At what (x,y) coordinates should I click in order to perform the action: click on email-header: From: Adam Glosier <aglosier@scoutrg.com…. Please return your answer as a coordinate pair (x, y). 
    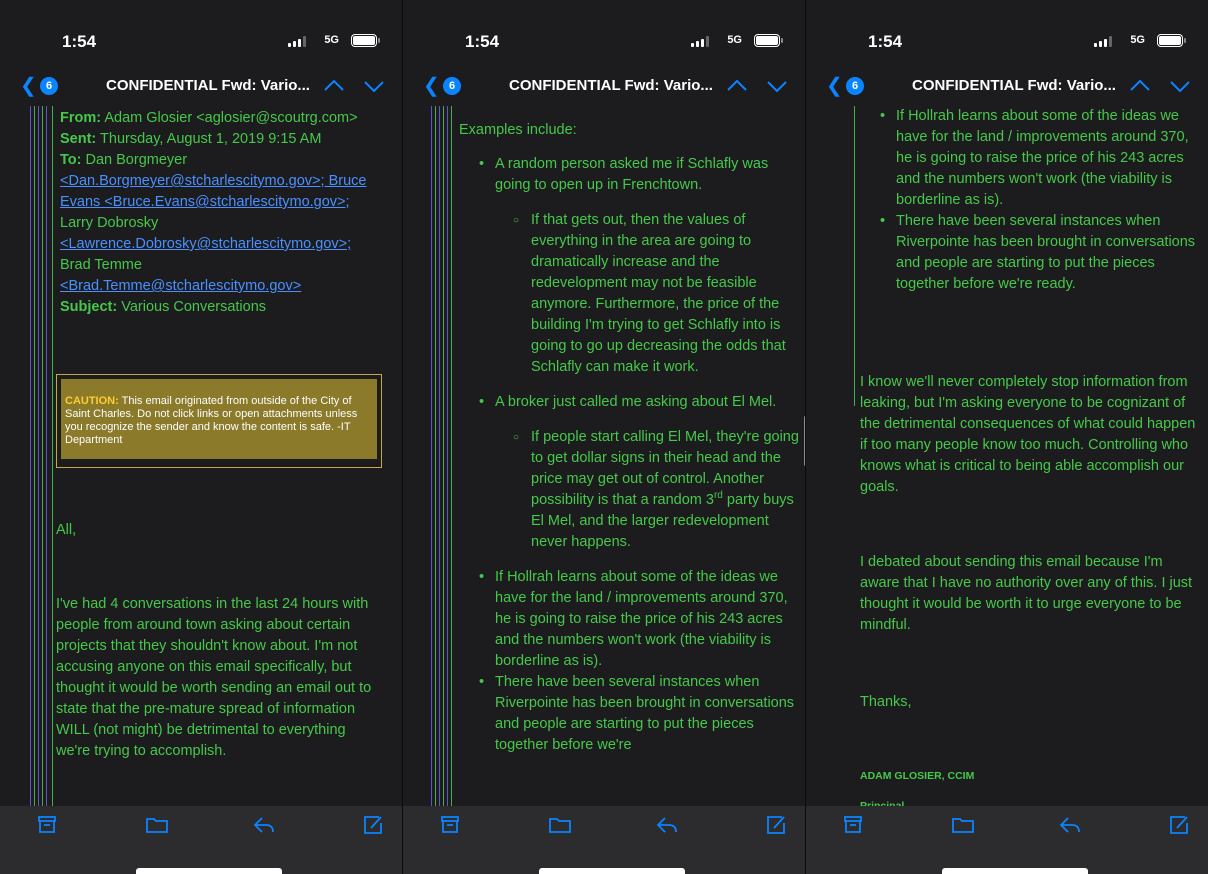
    Looking at the image, I should click on (225, 213).